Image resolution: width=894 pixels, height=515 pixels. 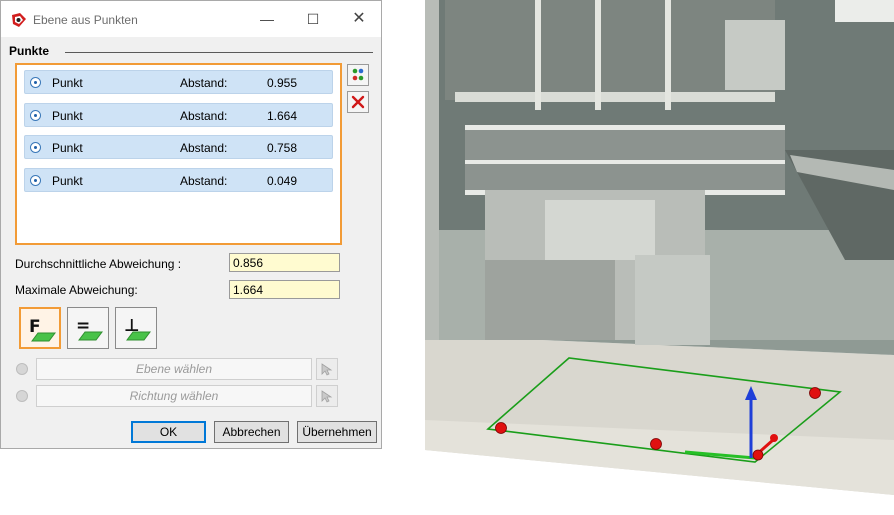 I want to click on perpendicular-plane-button: ⊥, so click(x=136, y=328).